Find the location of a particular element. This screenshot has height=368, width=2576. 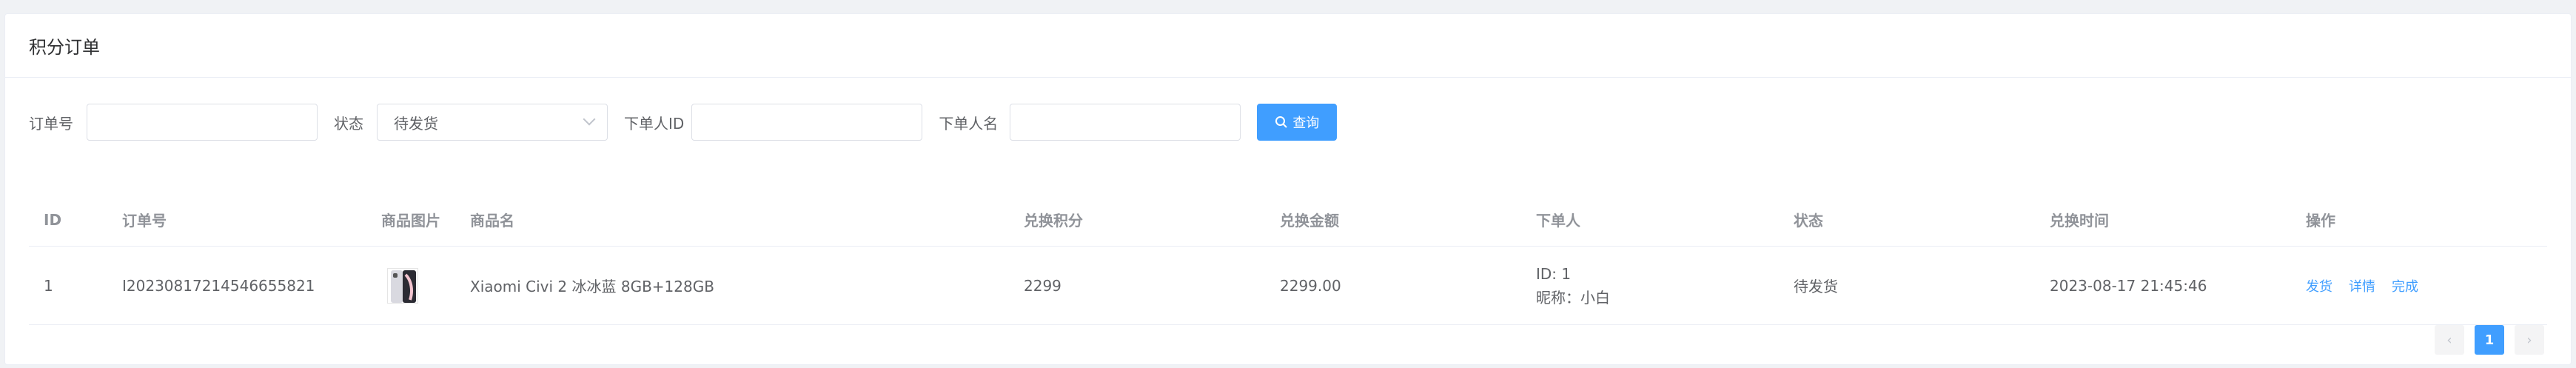

table-header: ID 订单号 商品图片 商品名 兑换积分 兑换金额 下单人 状态 兑换时间 操作 is located at coordinates (1288, 220).